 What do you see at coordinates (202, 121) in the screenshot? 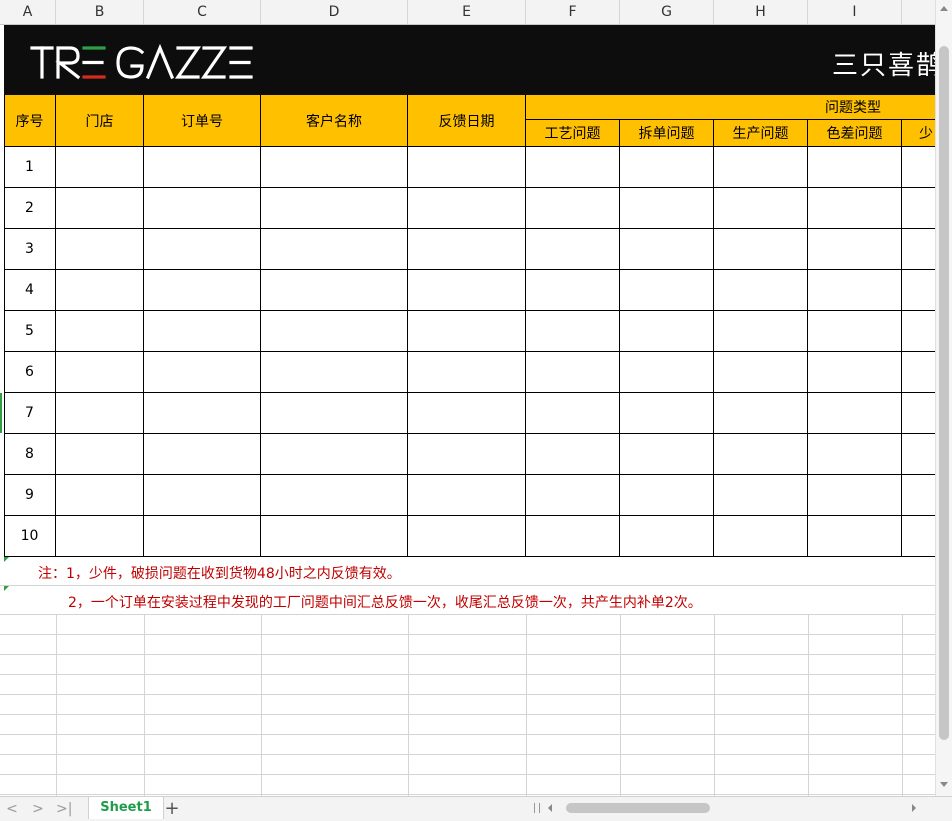
I see `header-order-no: 订单号` at bounding box center [202, 121].